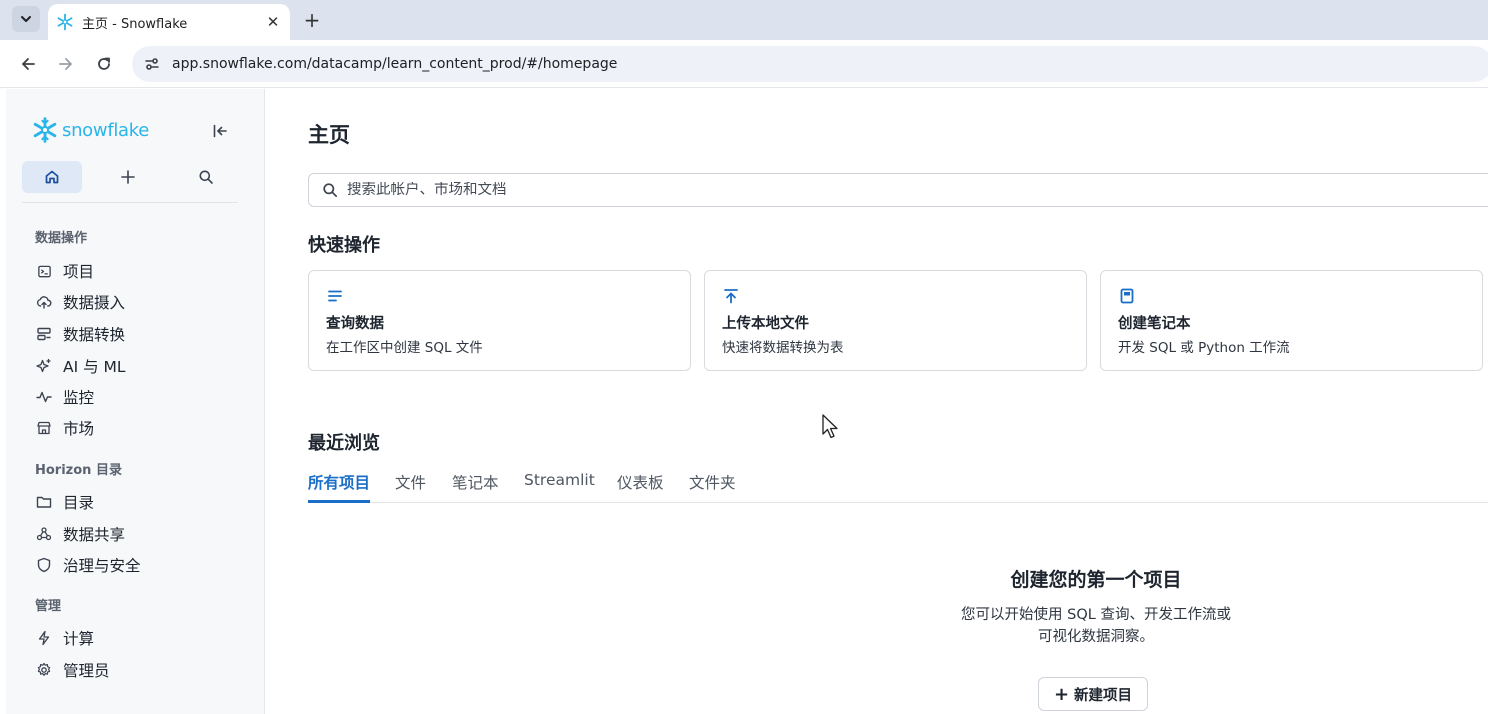  I want to click on transform-icon, so click(44, 334).